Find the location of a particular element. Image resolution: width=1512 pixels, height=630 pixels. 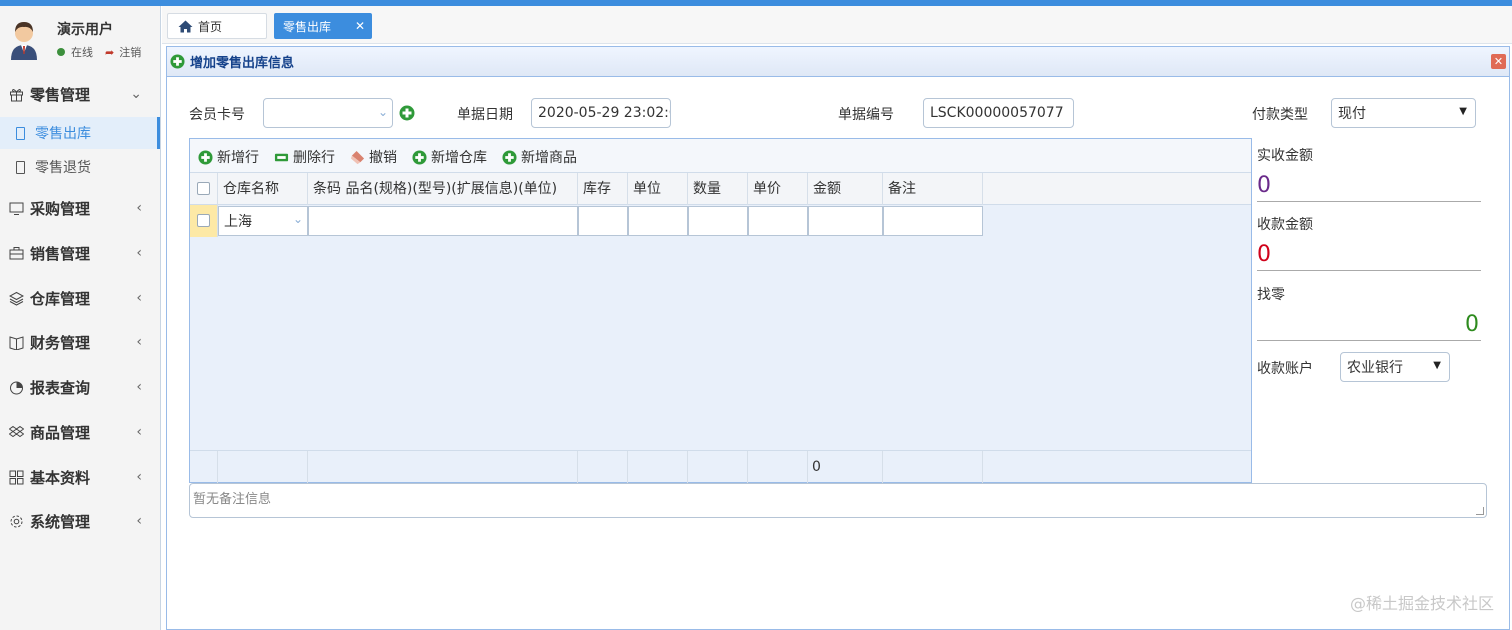

add-product-button: 新增商品 is located at coordinates (539, 157).